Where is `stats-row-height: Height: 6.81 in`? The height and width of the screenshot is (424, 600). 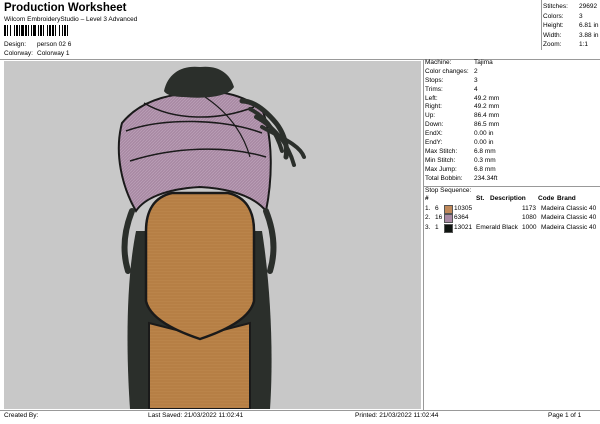 stats-row-height: Height: 6.81 in is located at coordinates (571, 25).